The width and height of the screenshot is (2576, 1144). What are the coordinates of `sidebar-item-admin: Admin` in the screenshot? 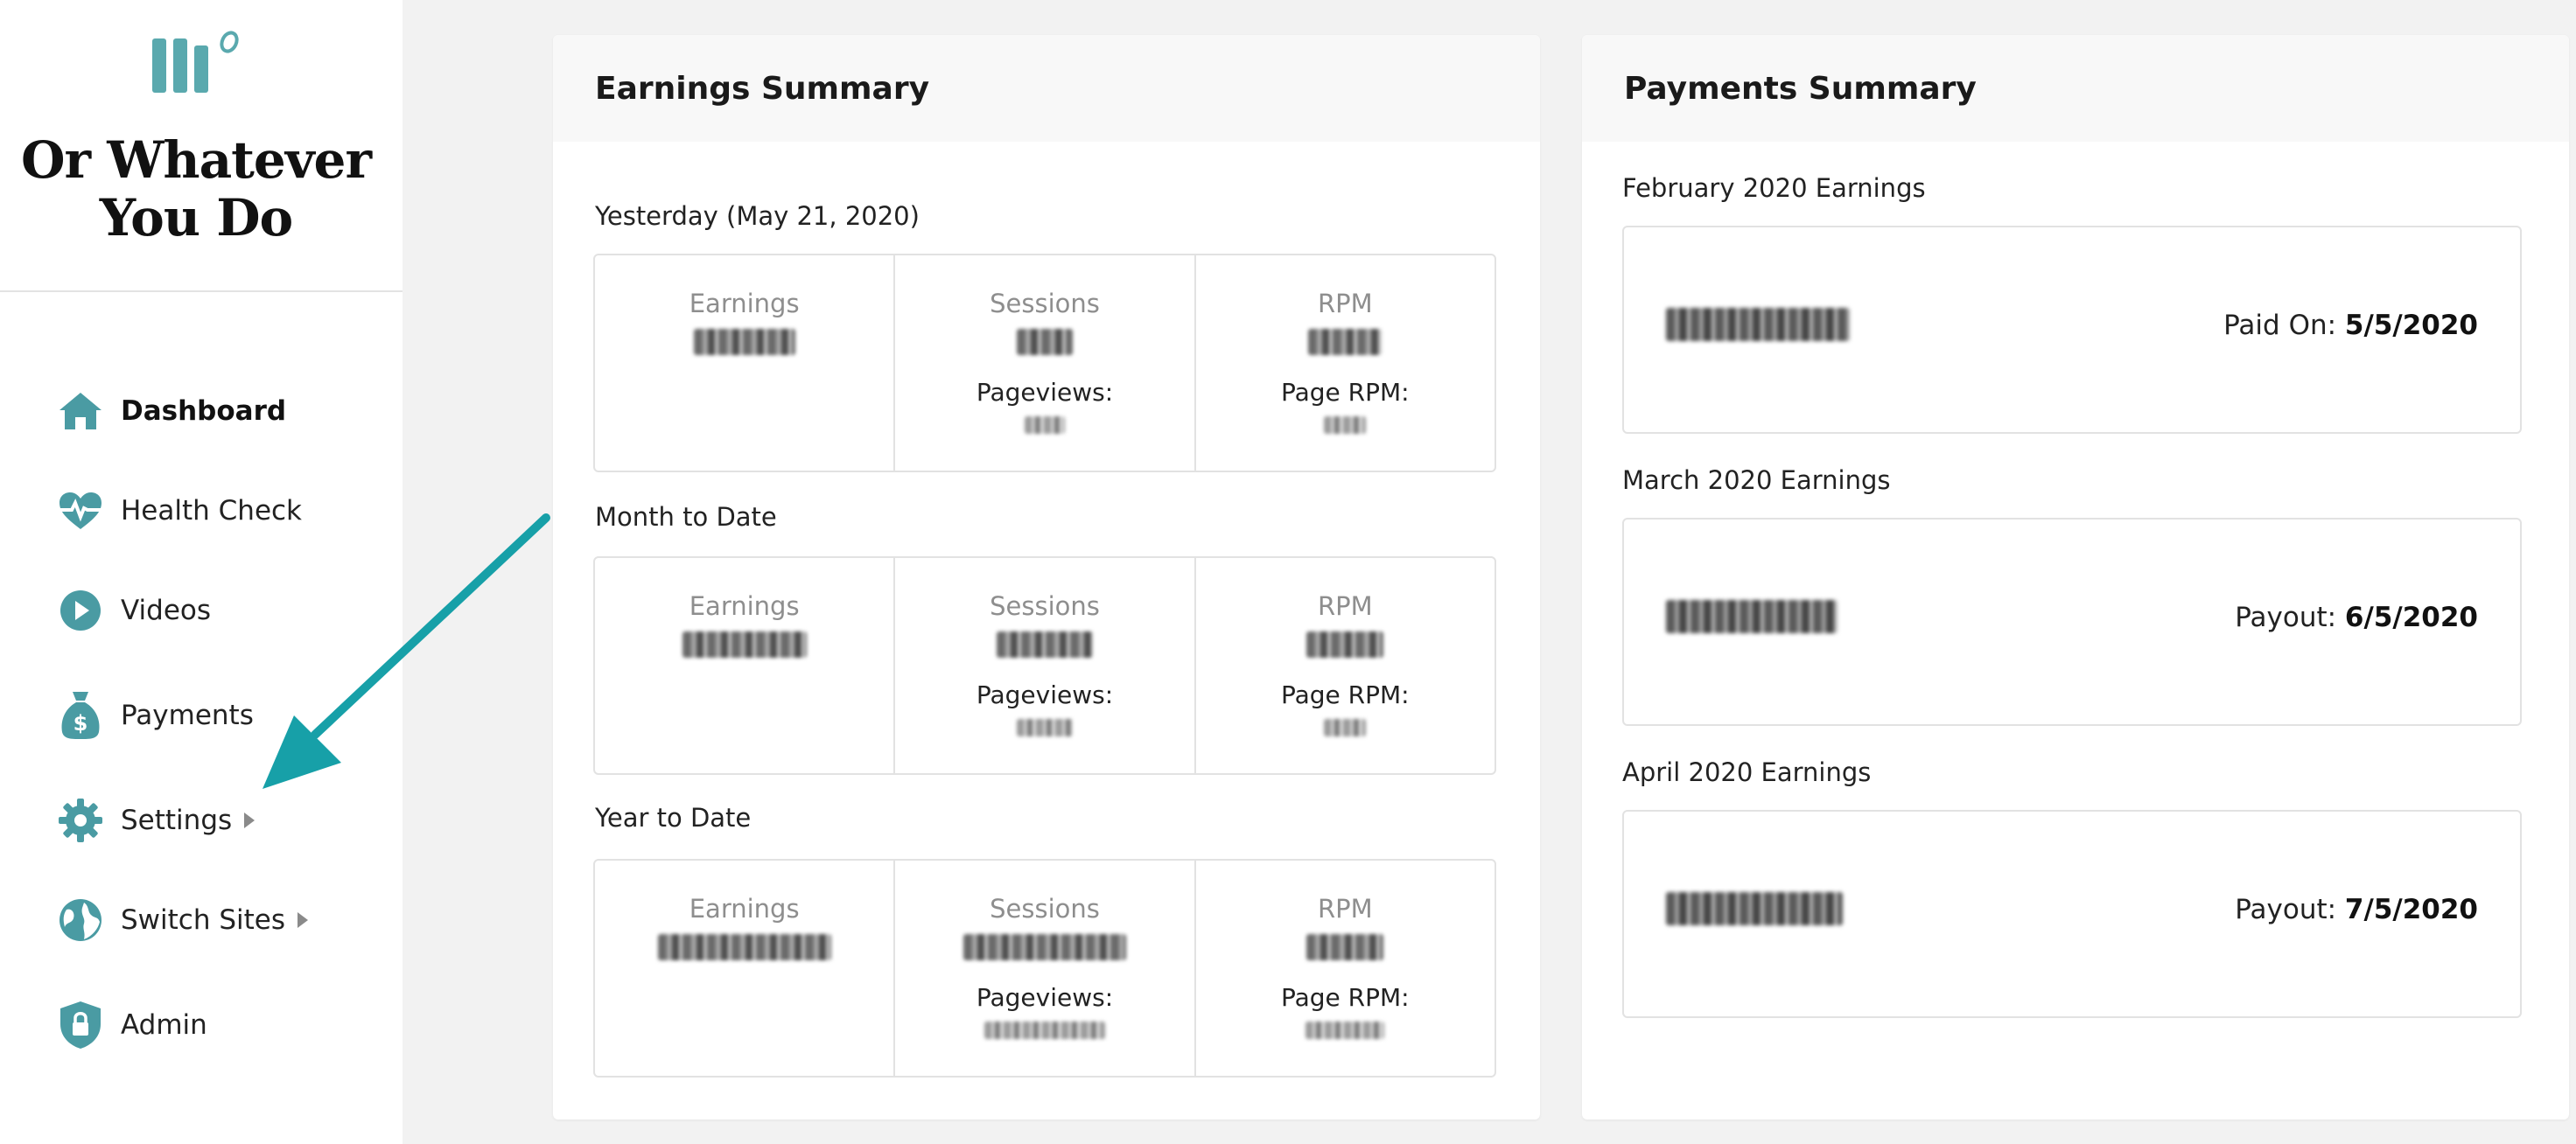 It's located at (131, 1025).